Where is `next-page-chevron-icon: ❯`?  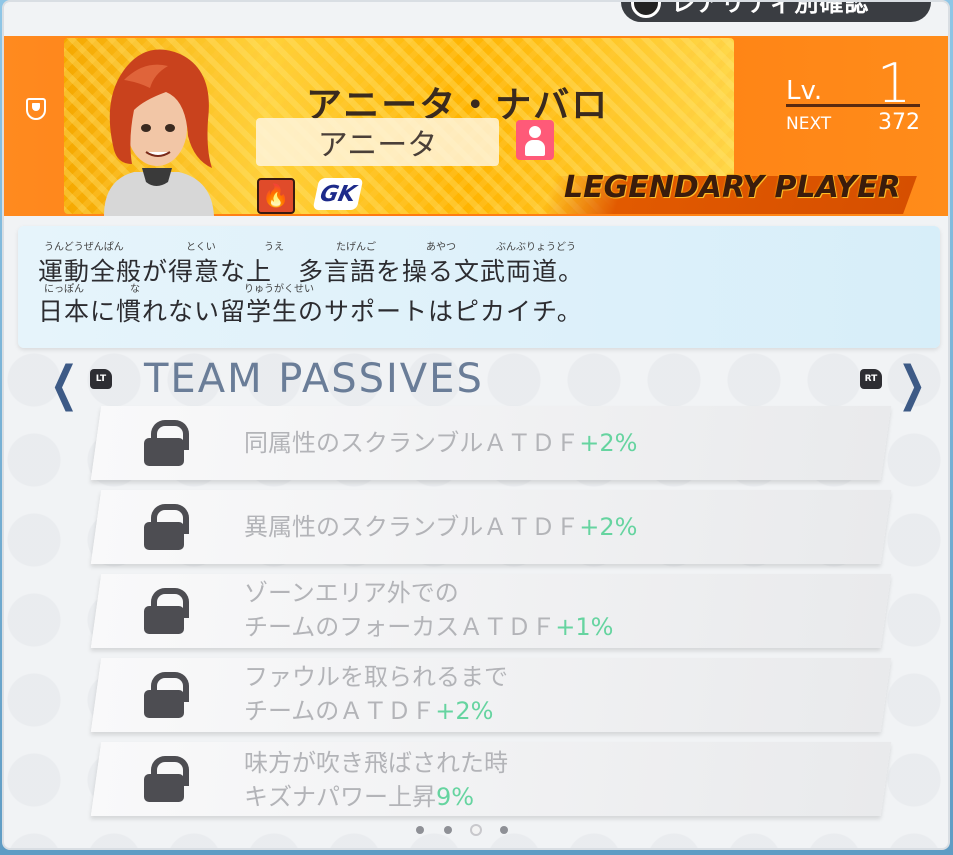 next-page-chevron-icon: ❯ is located at coordinates (912, 384).